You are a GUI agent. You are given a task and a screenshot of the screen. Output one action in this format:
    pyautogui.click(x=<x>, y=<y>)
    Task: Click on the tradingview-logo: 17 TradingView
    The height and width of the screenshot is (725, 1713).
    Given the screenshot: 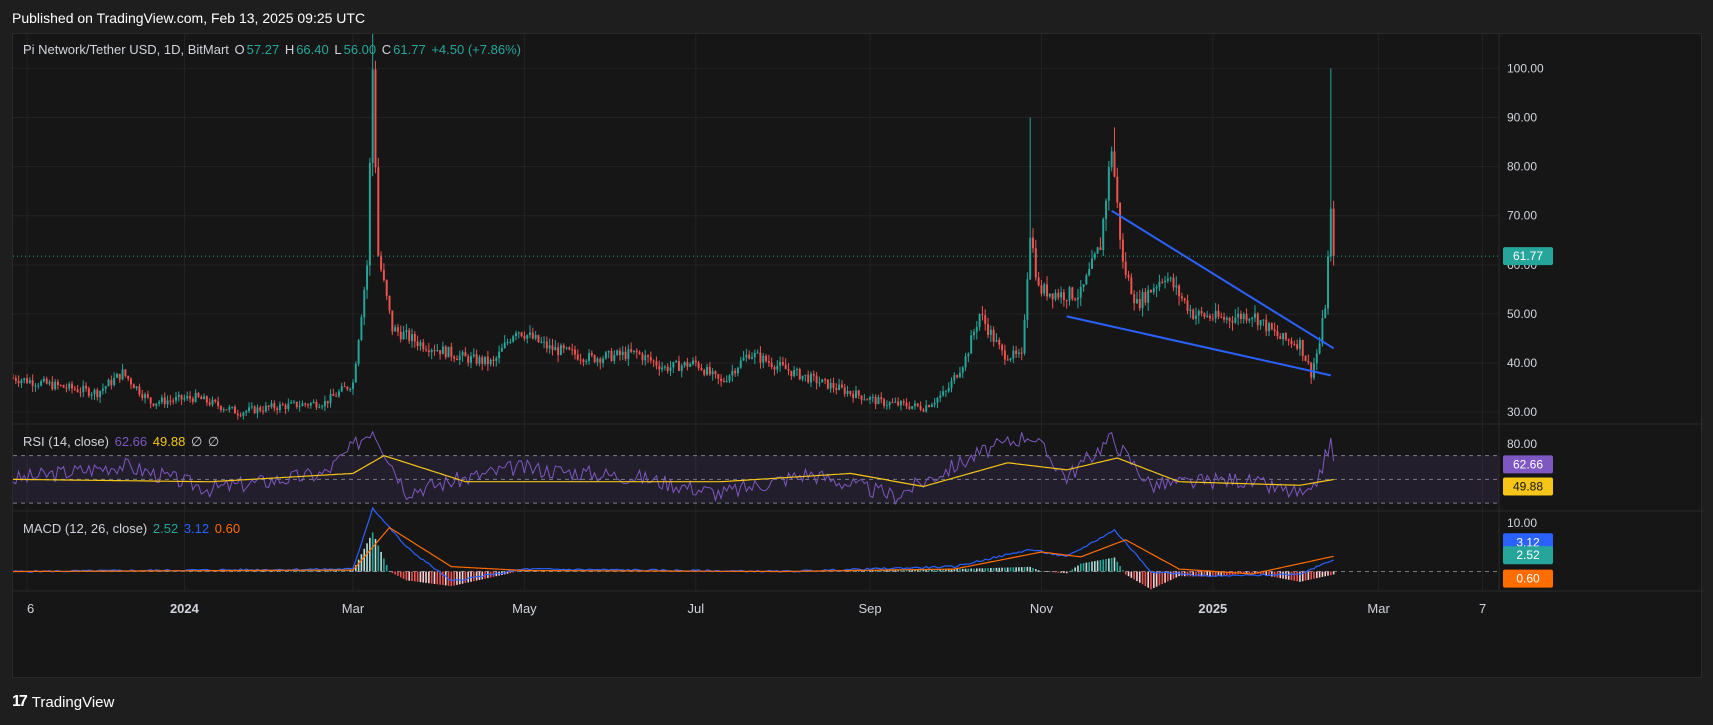 What is the action you would take?
    pyautogui.click(x=63, y=702)
    